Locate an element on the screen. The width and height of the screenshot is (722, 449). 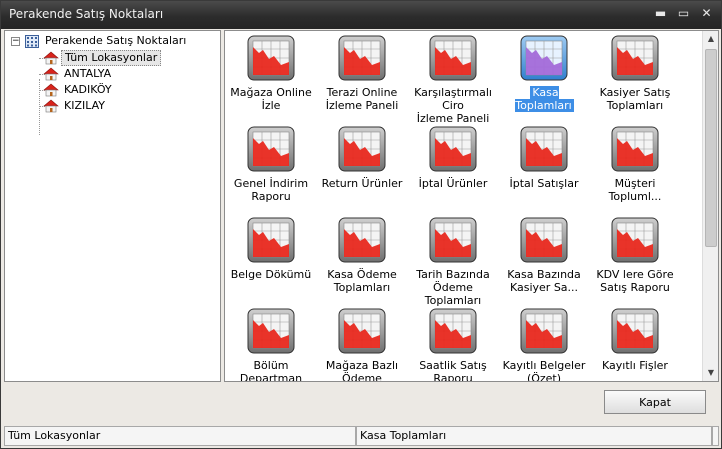
vertical-scrollbar: ▲ ▼ is located at coordinates (710, 206).